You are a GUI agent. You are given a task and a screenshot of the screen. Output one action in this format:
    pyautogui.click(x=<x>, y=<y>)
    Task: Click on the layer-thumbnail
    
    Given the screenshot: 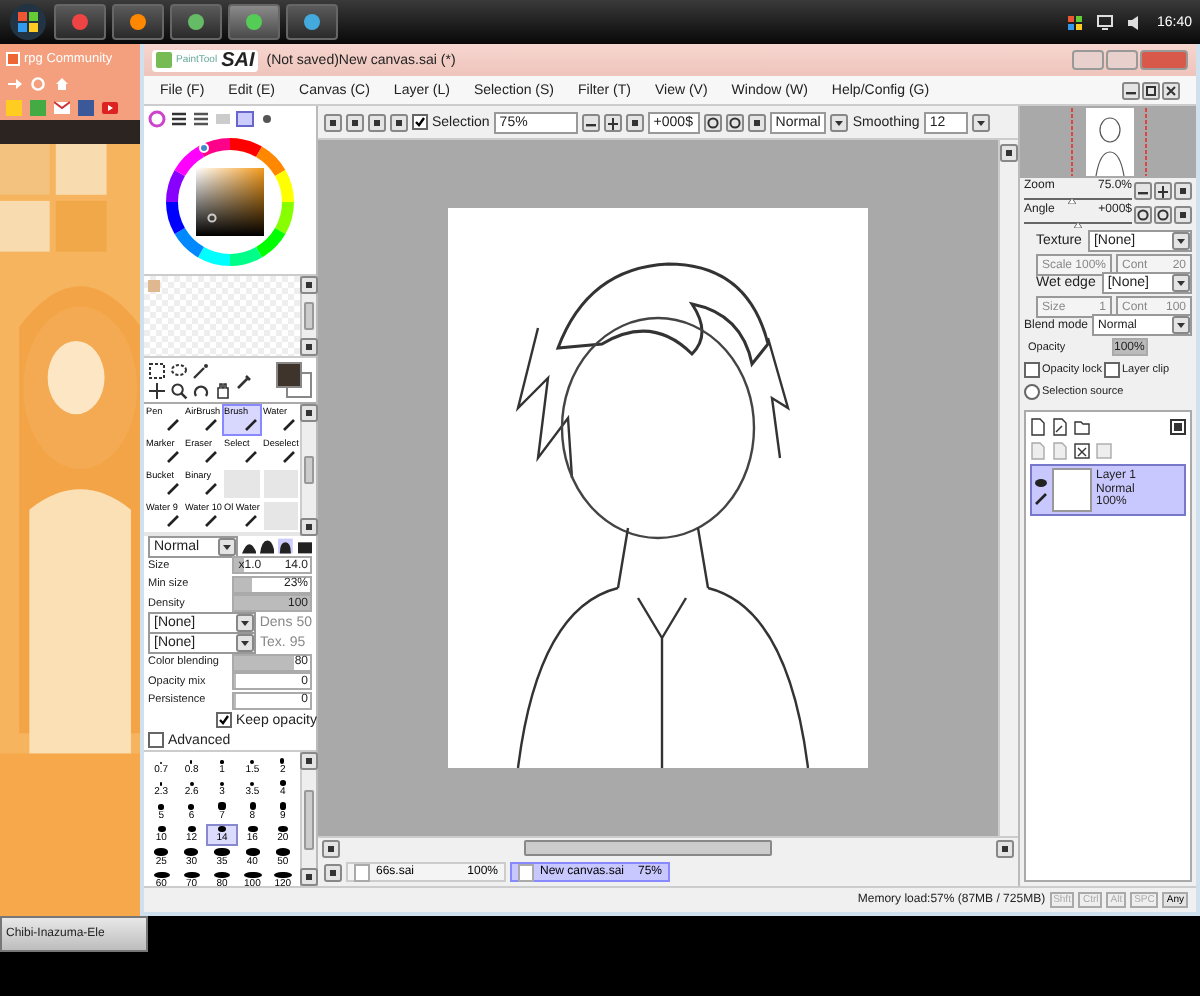 What is the action you would take?
    pyautogui.click(x=1072, y=490)
    